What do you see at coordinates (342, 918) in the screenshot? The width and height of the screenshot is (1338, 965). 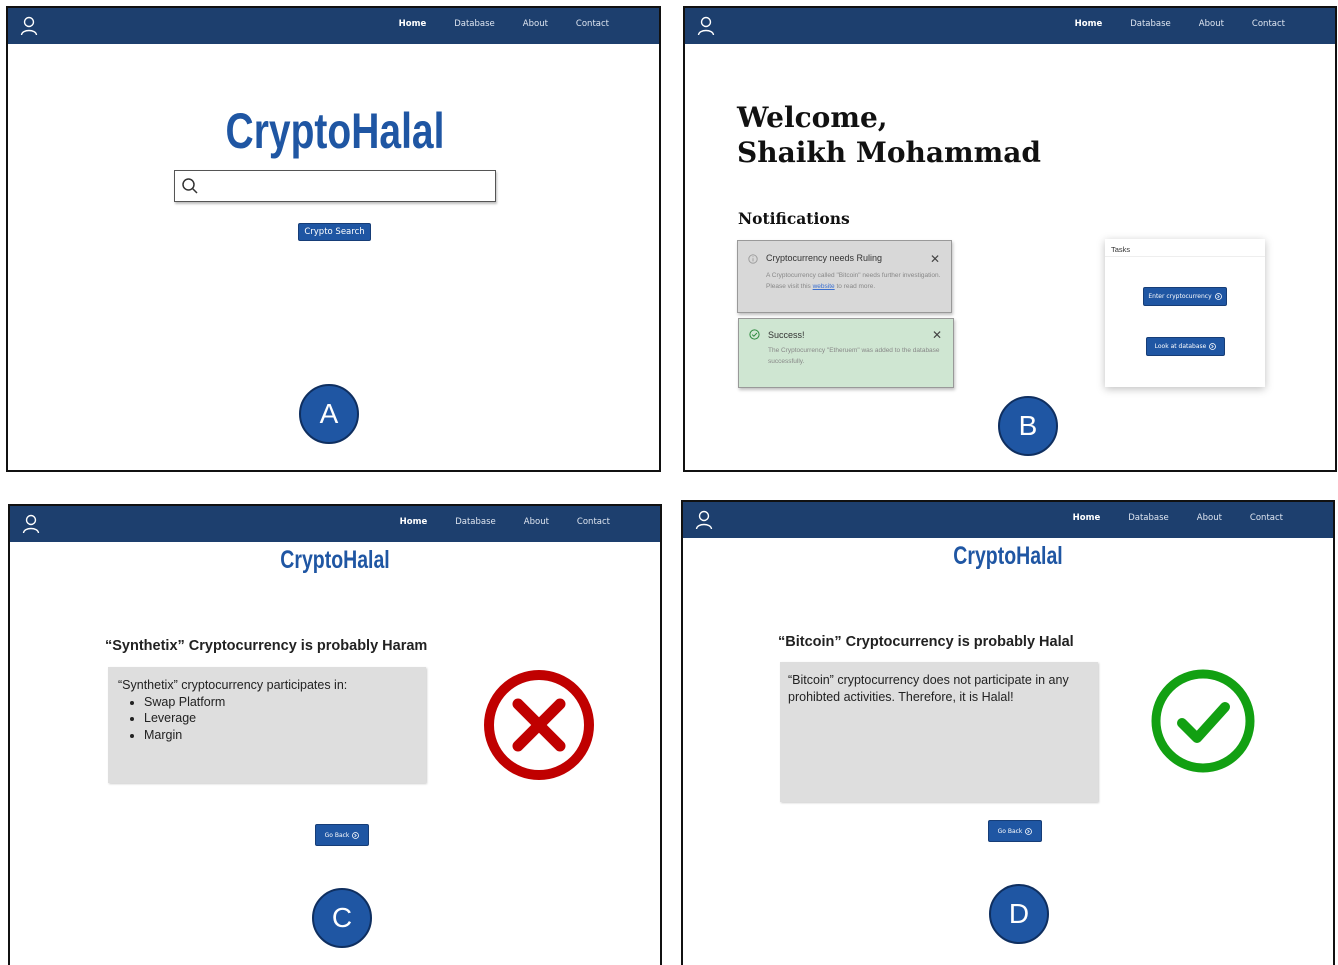 I see `panel-label-badge: C` at bounding box center [342, 918].